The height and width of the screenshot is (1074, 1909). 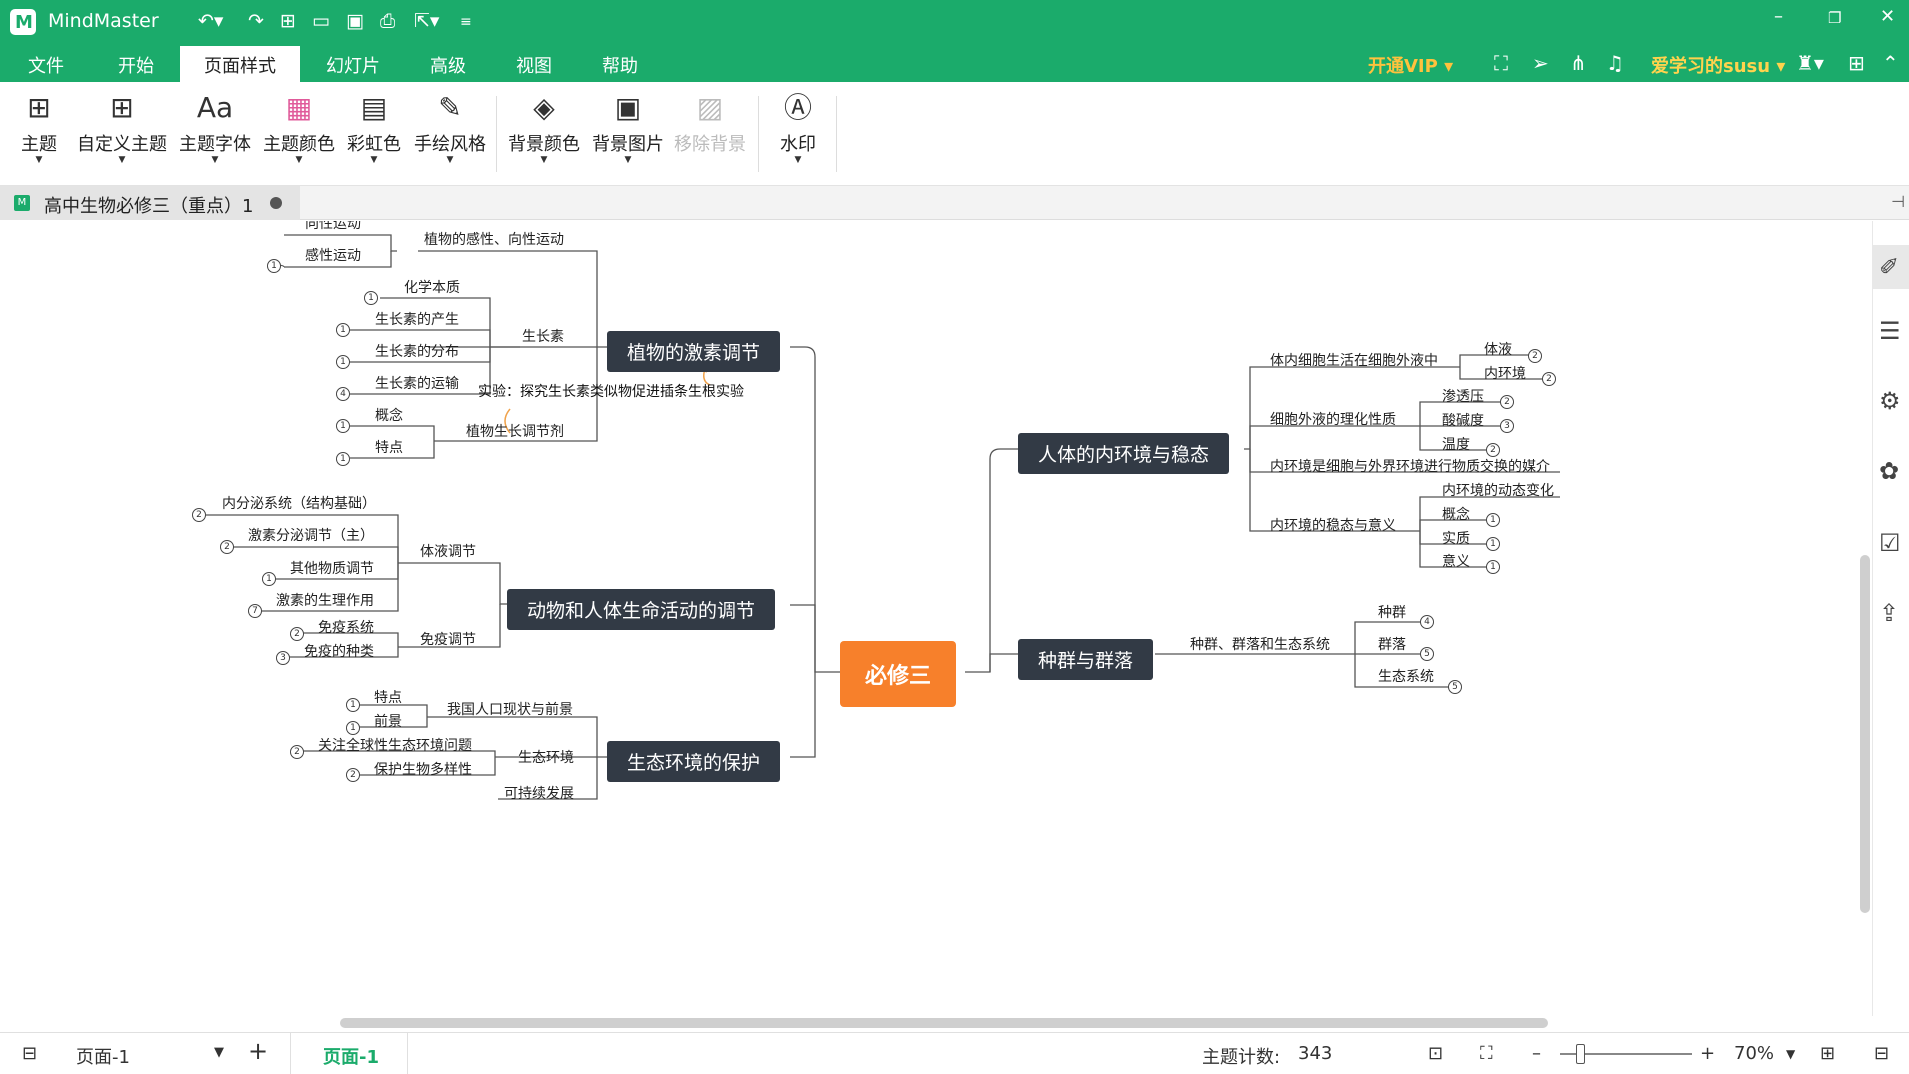 I want to click on subtopic: 免疫的种类, so click(x=339, y=651).